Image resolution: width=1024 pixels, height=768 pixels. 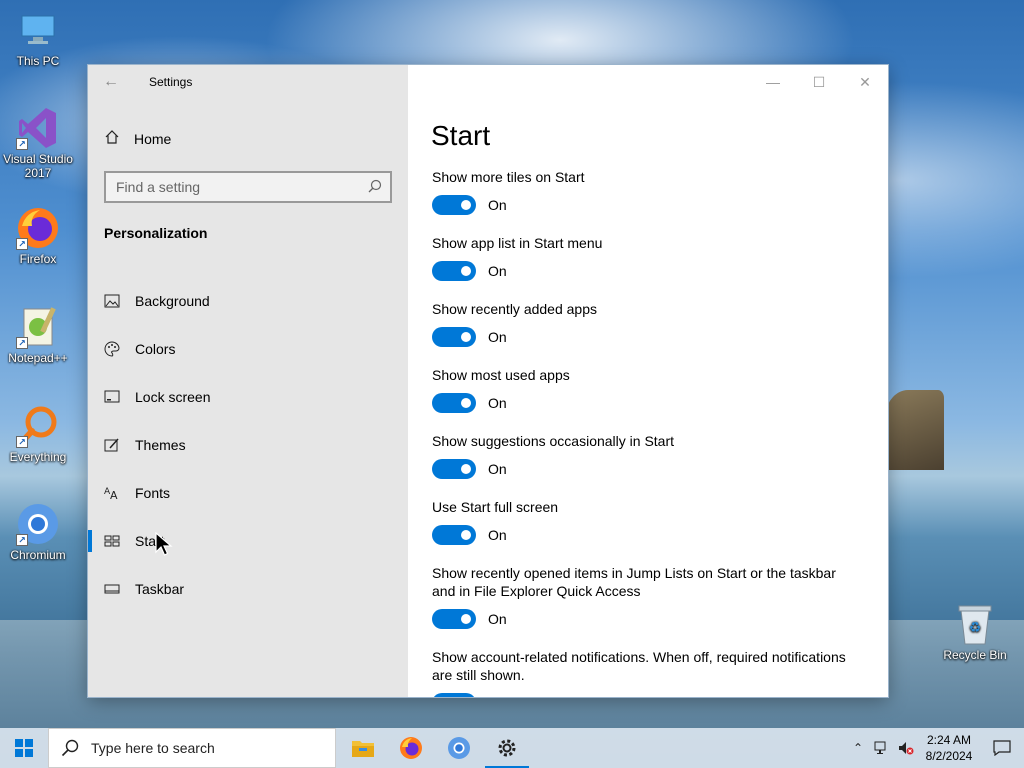 I want to click on desktop-icon-recycle-bin: ♻ Recycle Bin, so click(x=975, y=632).